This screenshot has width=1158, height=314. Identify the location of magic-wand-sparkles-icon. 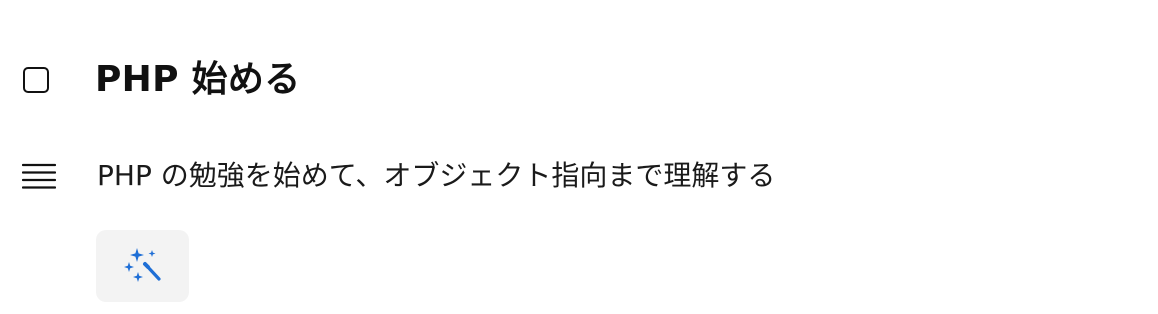
(142, 265).